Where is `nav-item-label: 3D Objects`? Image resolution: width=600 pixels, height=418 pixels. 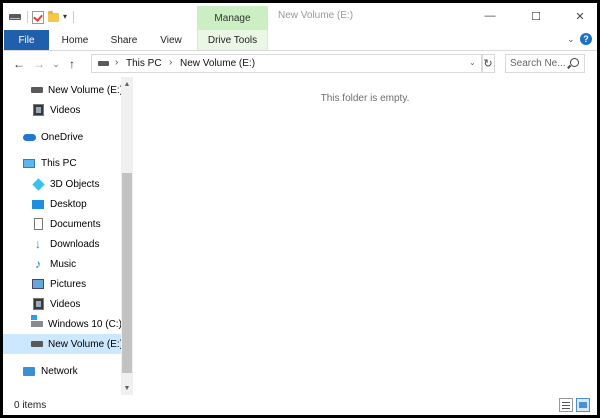 nav-item-label: 3D Objects is located at coordinates (75, 184).